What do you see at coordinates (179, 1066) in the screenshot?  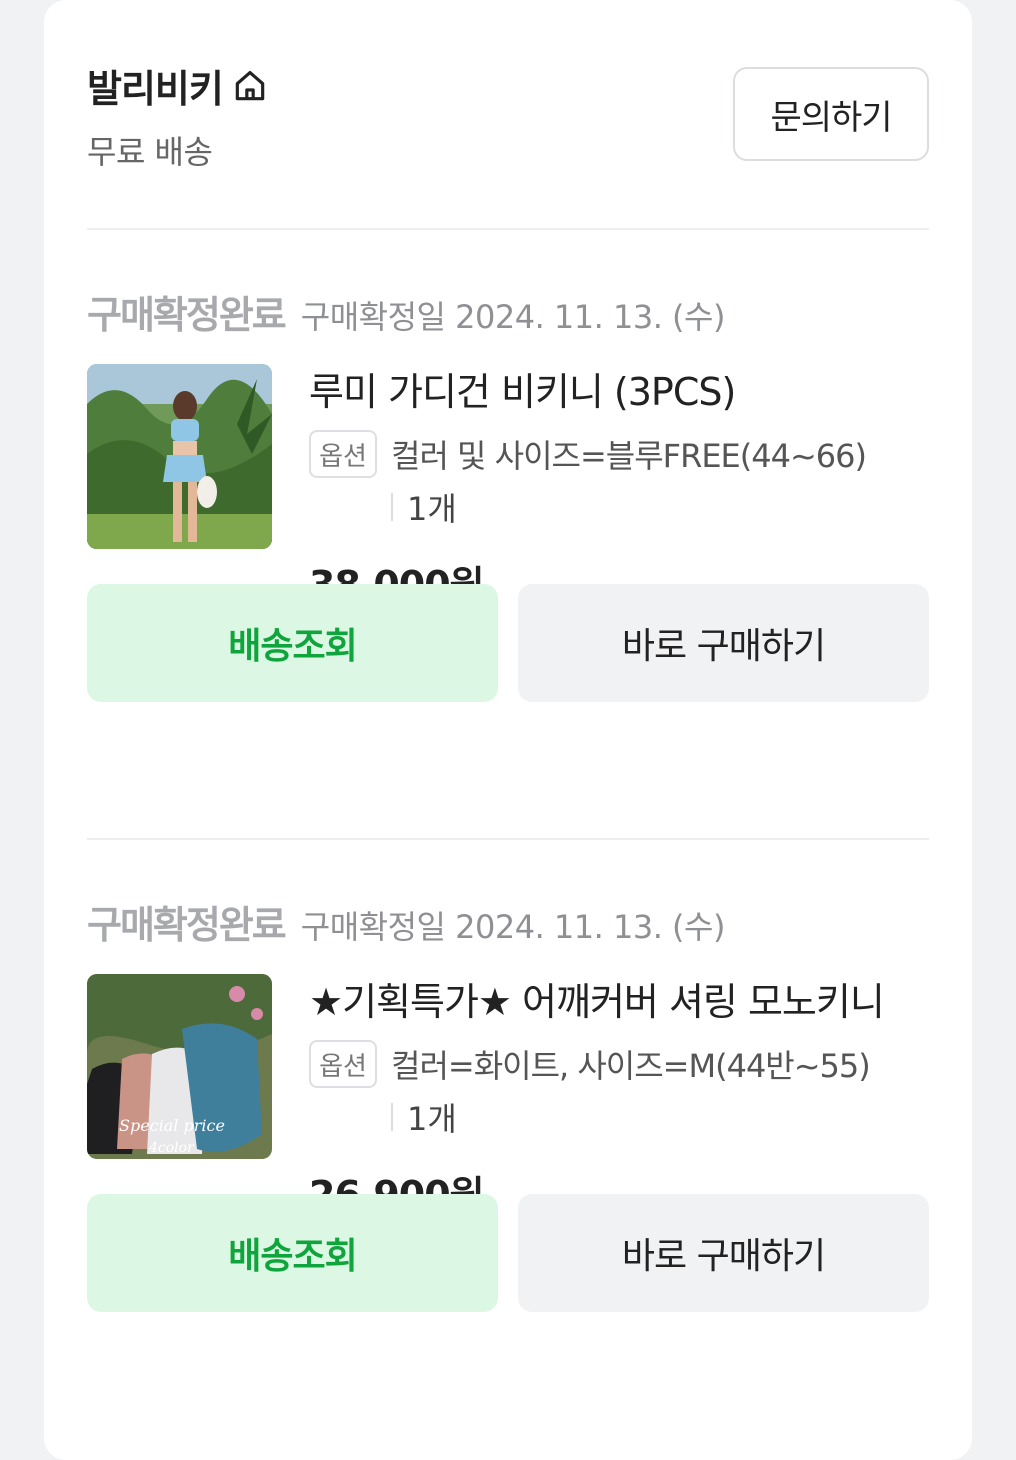 I see `product-thumbnail: Special price 4color` at bounding box center [179, 1066].